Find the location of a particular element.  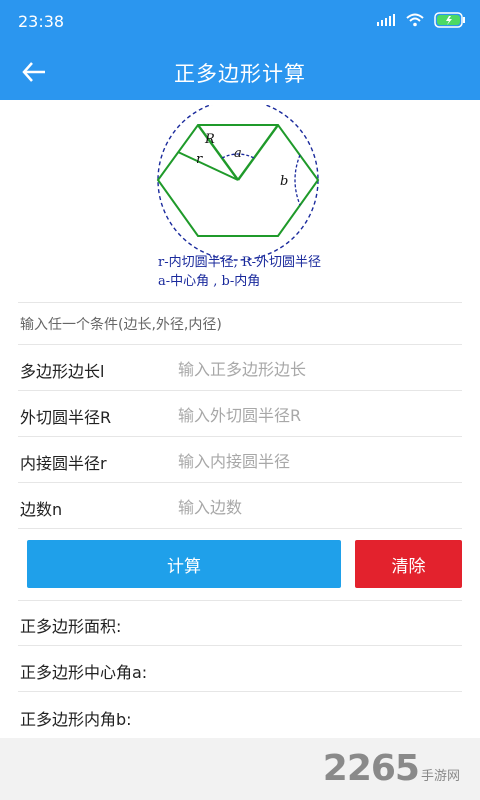

status-time: 23:38 is located at coordinates (41, 21).